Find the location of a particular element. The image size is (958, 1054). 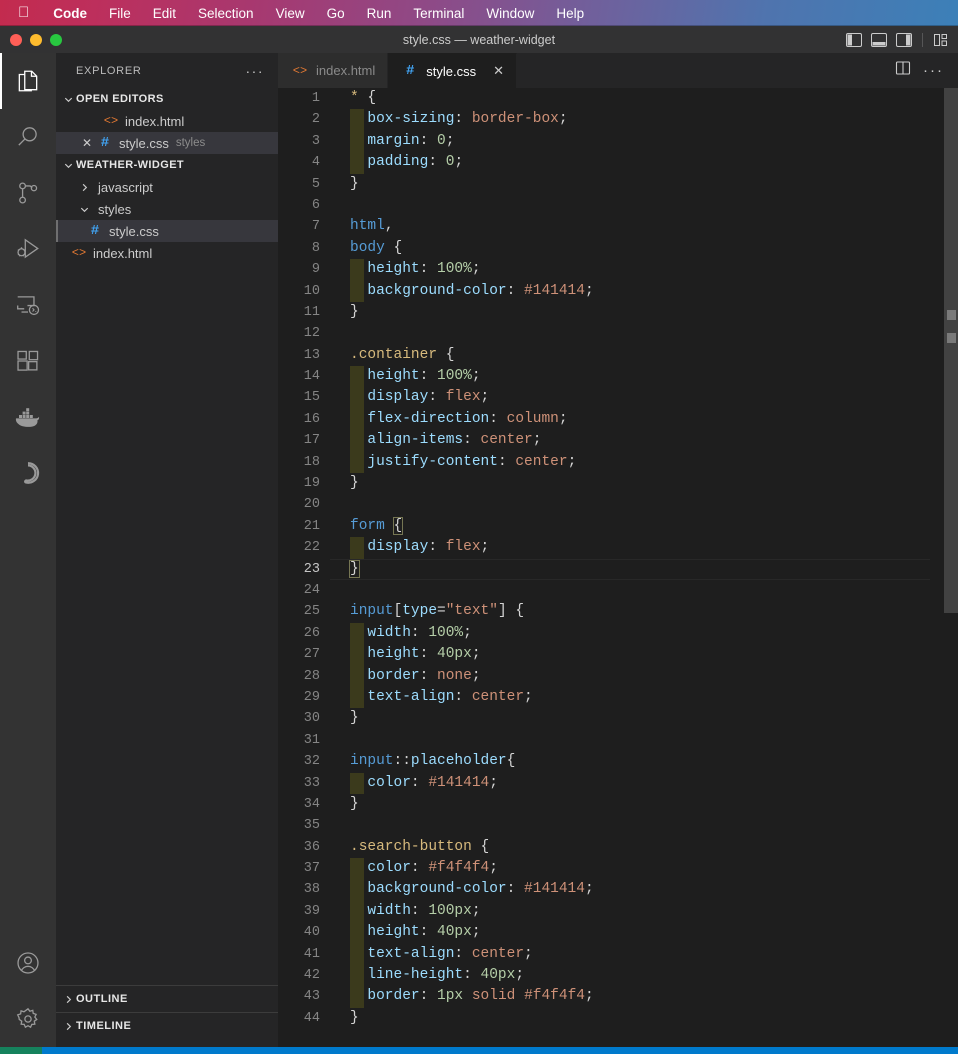

code-line: 42 line-height: 40px; is located at coordinates (618, 976).